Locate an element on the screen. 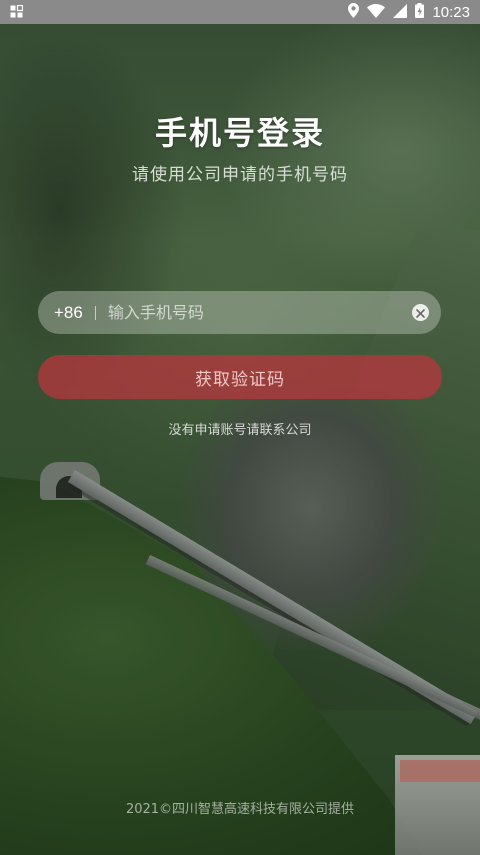  wifi-icon is located at coordinates (376, 12).